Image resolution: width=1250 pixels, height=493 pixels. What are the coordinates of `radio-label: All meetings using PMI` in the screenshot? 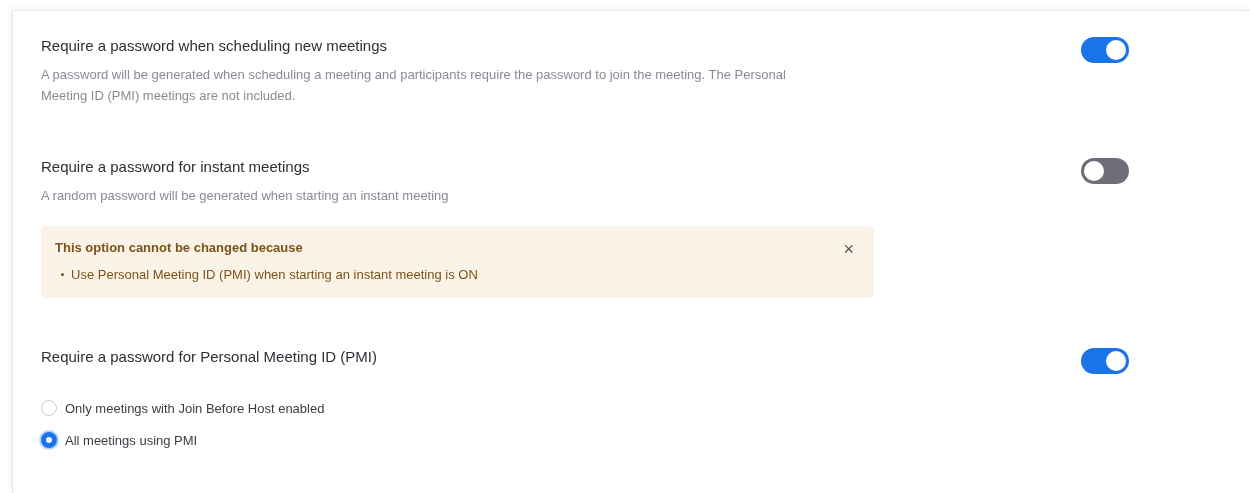 It's located at (131, 440).